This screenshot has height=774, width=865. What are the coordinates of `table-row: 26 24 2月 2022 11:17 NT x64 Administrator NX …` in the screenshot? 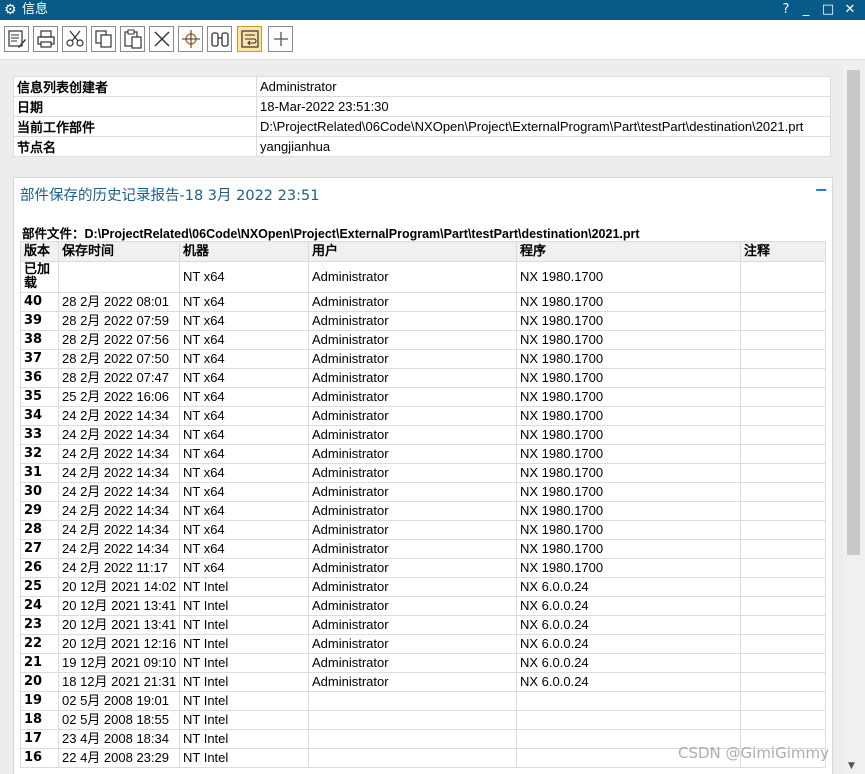 It's located at (423, 568).